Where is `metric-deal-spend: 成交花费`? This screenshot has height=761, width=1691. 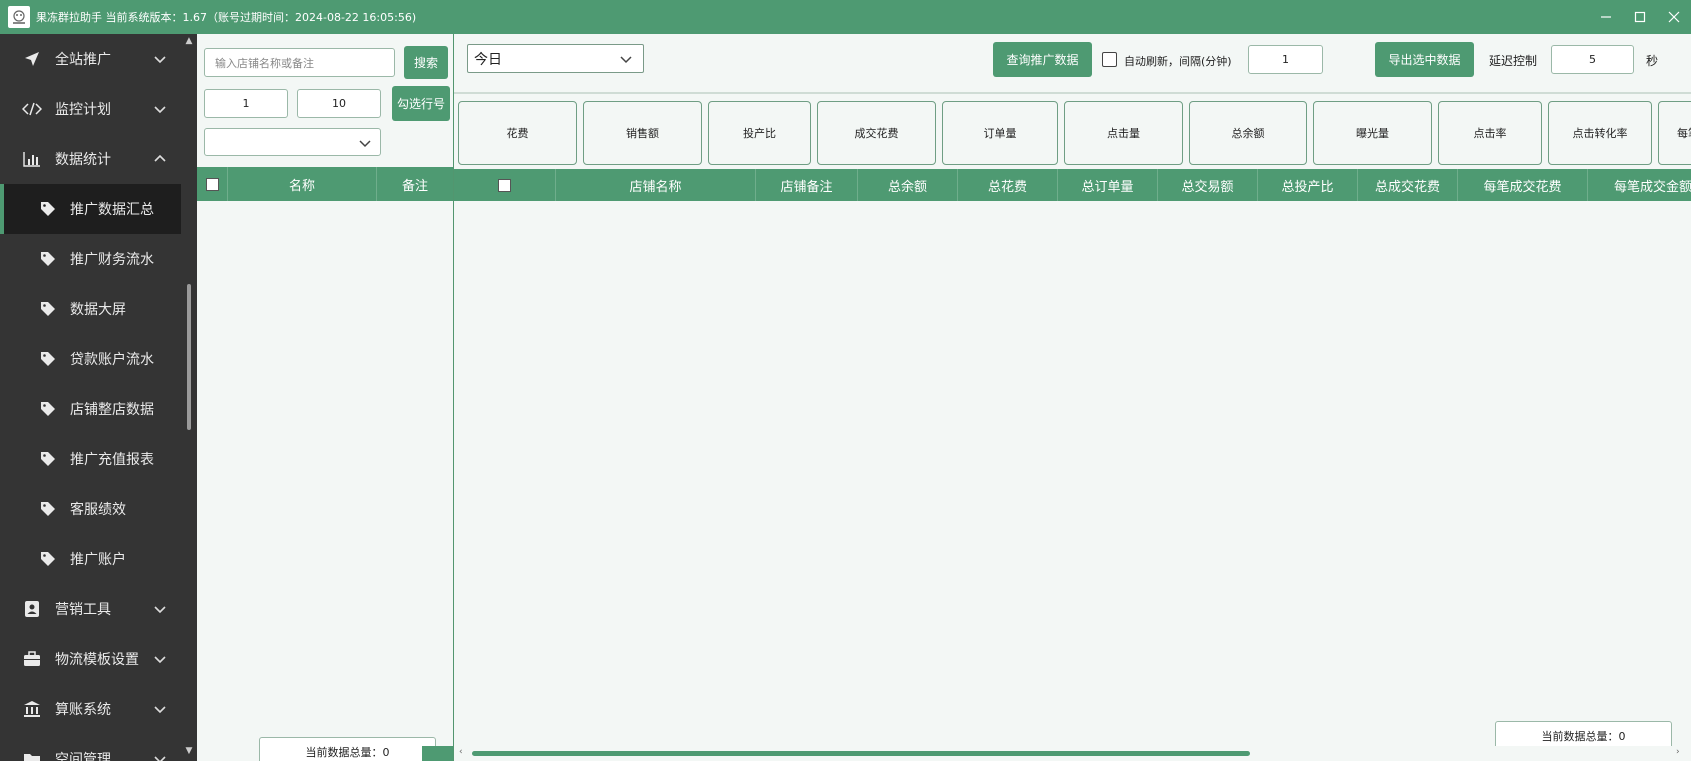 metric-deal-spend: 成交花费 is located at coordinates (876, 133).